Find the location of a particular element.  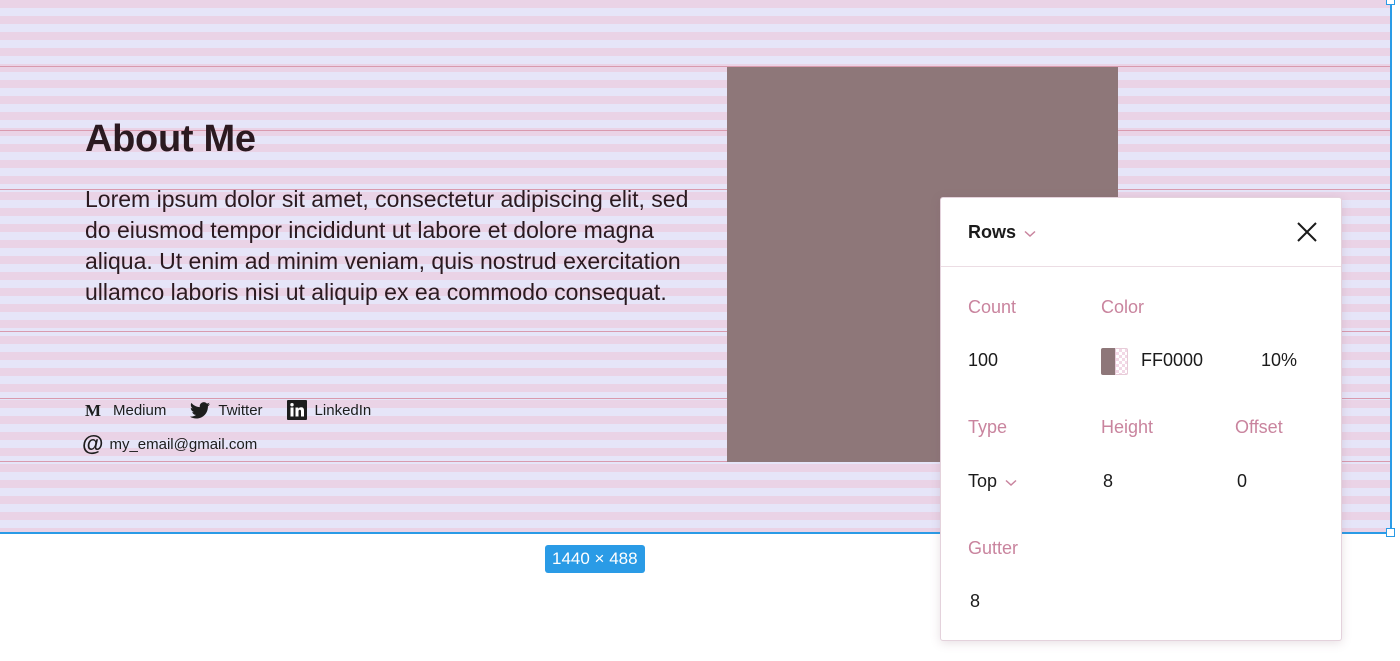

social-link-linkedin: LinkedIn is located at coordinates (329, 410).